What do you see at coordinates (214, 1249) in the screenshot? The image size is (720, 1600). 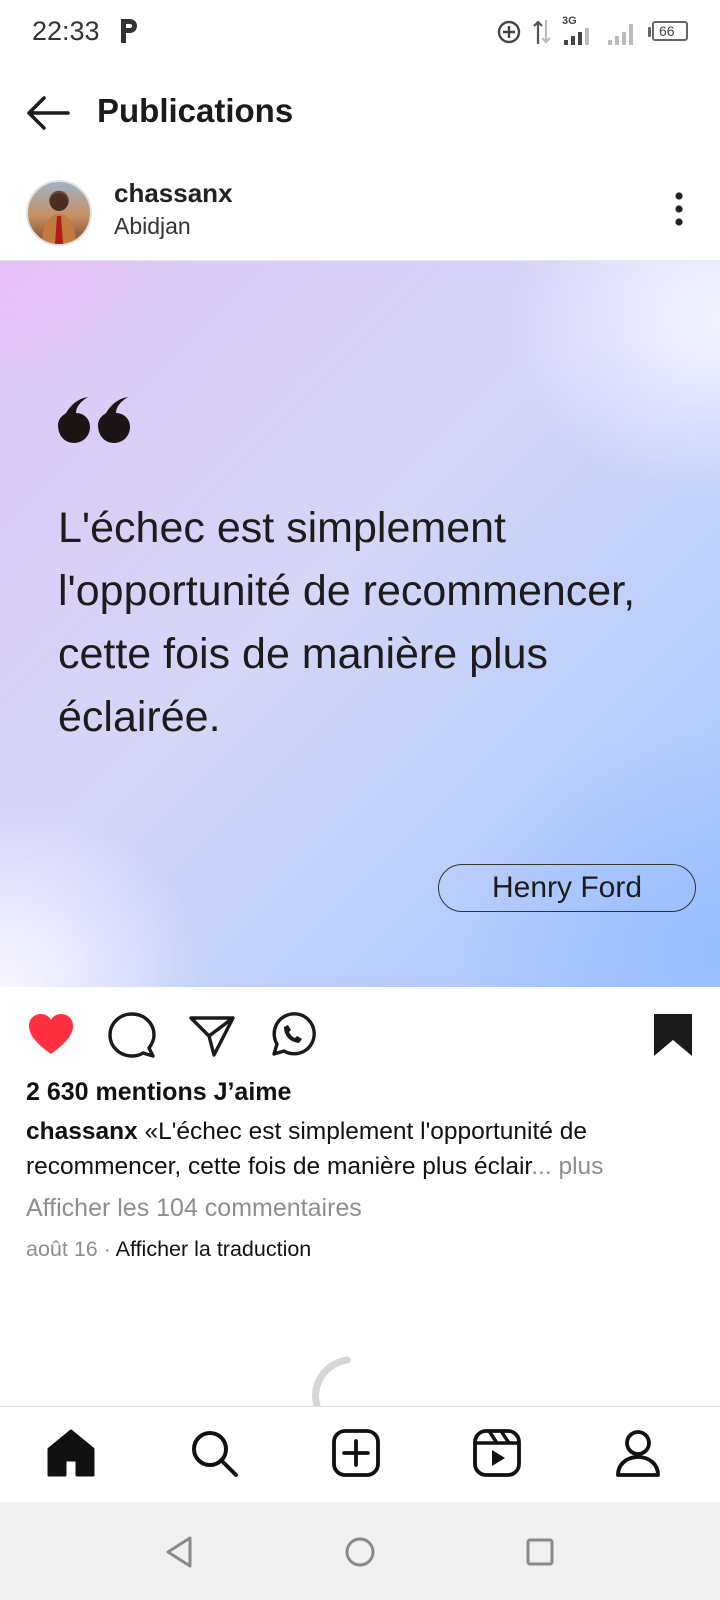 I see `translate-link: Afficher la traduction` at bounding box center [214, 1249].